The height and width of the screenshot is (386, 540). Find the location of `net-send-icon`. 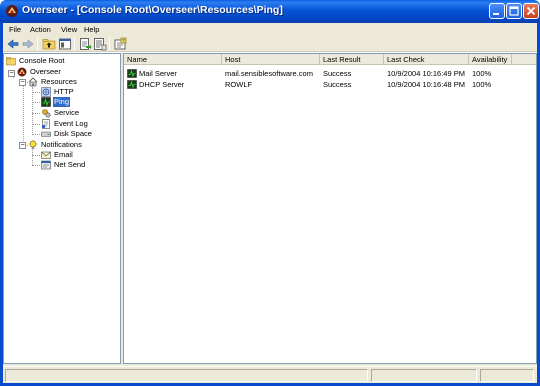

net-send-icon is located at coordinates (46, 165).